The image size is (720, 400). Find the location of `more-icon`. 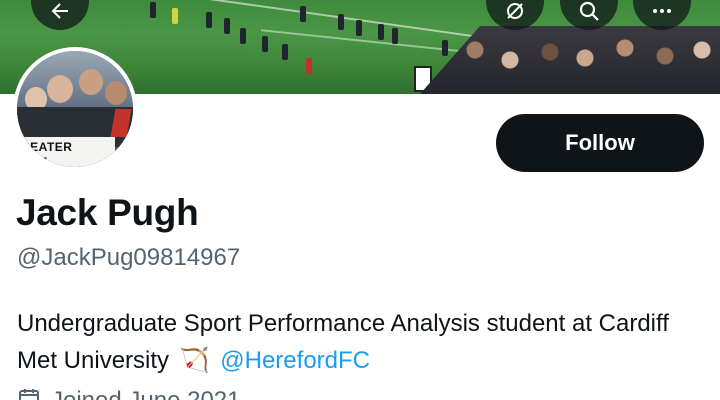

more-icon is located at coordinates (662, 14).